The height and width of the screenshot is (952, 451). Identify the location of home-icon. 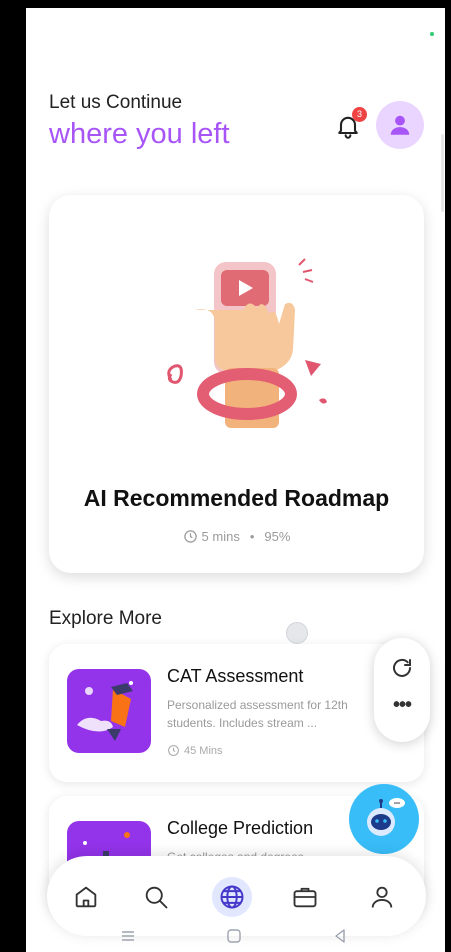
(86, 897).